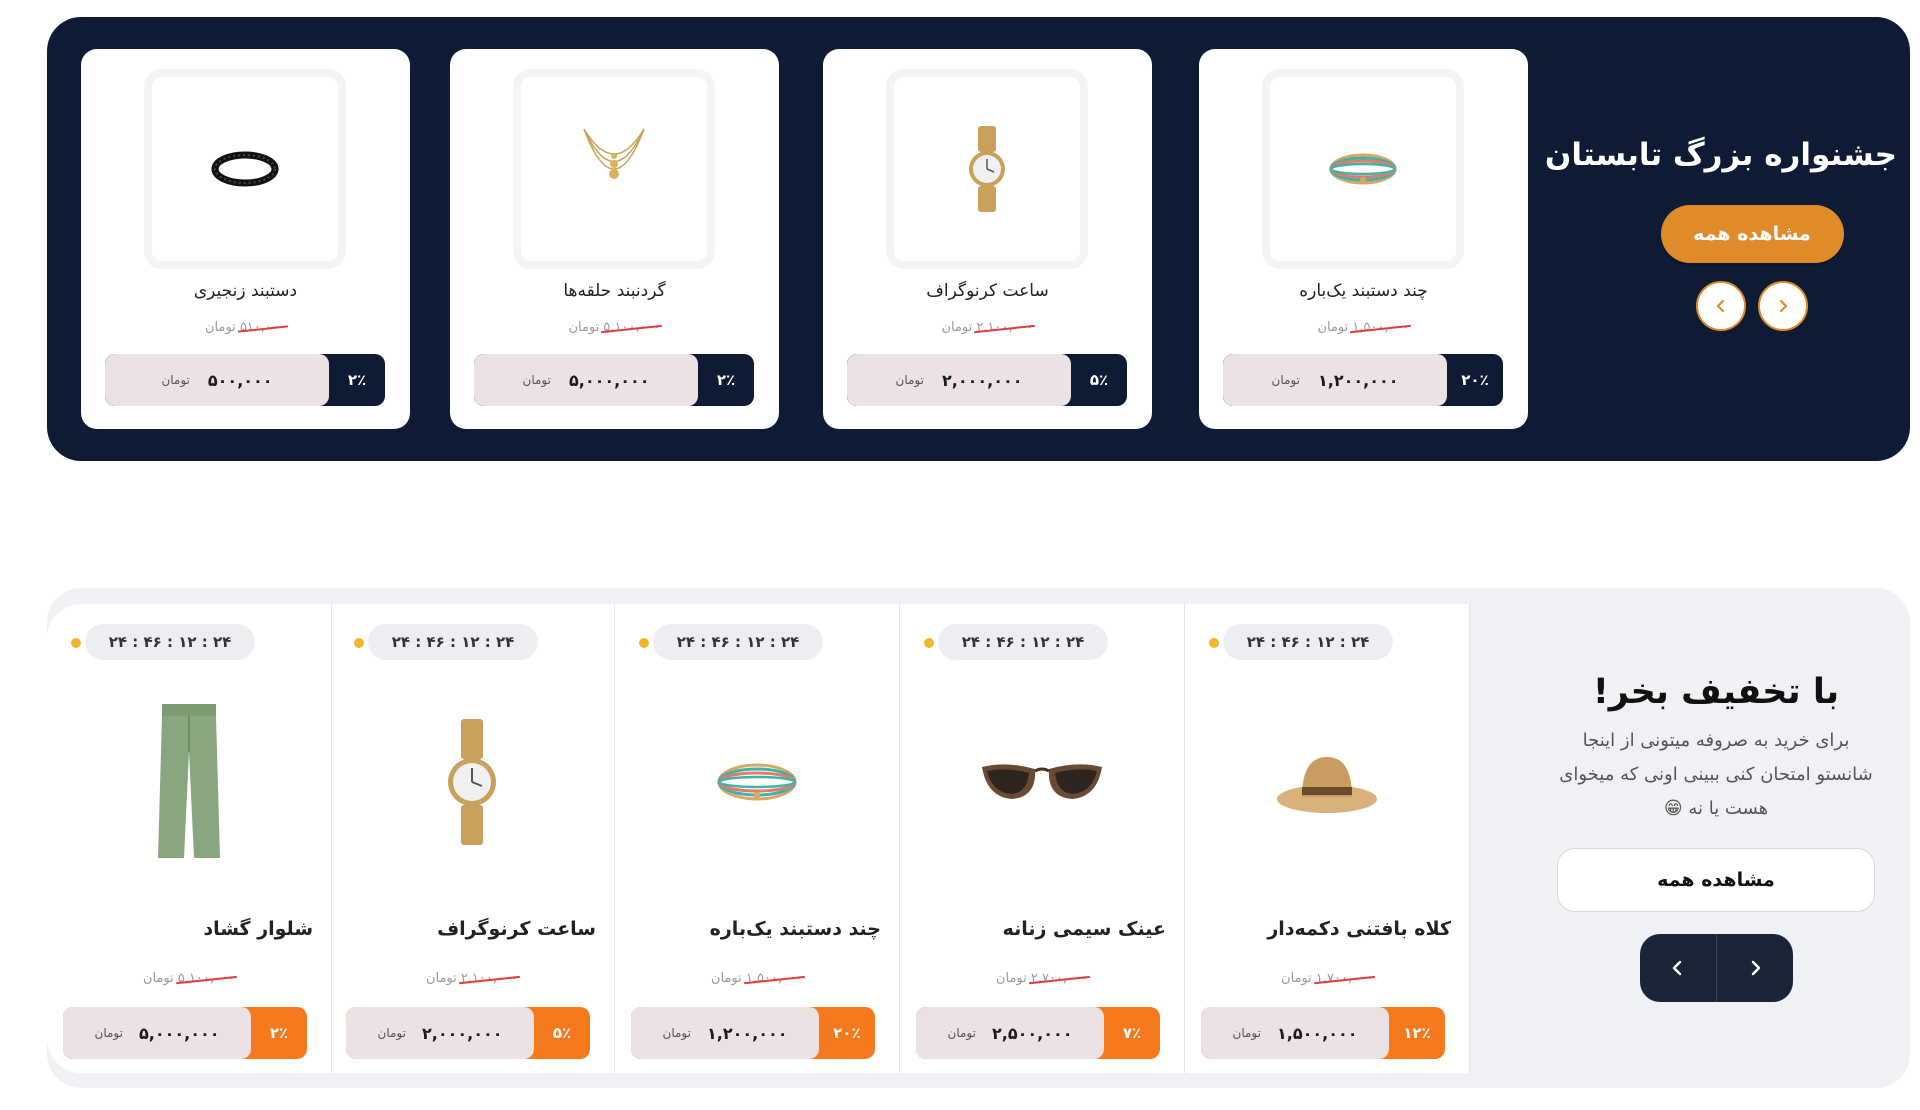 The height and width of the screenshot is (1110, 1920). I want to click on discount-prev-button, so click(1678, 968).